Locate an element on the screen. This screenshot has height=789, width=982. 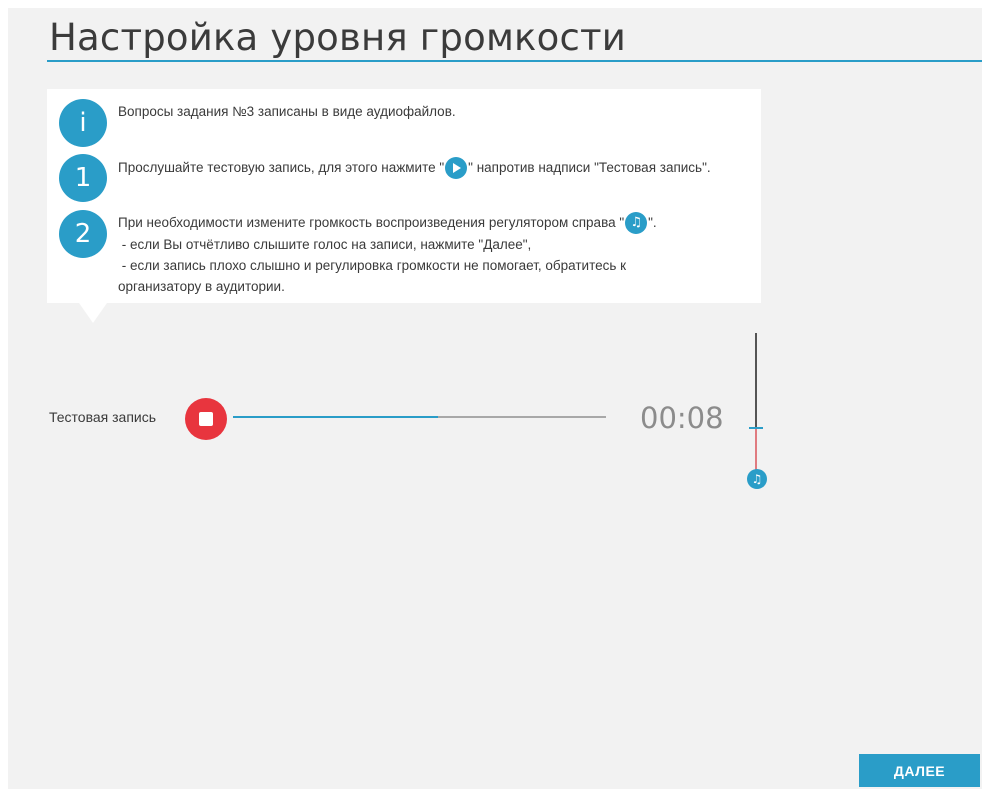
info-step-marker: i is located at coordinates (83, 123).